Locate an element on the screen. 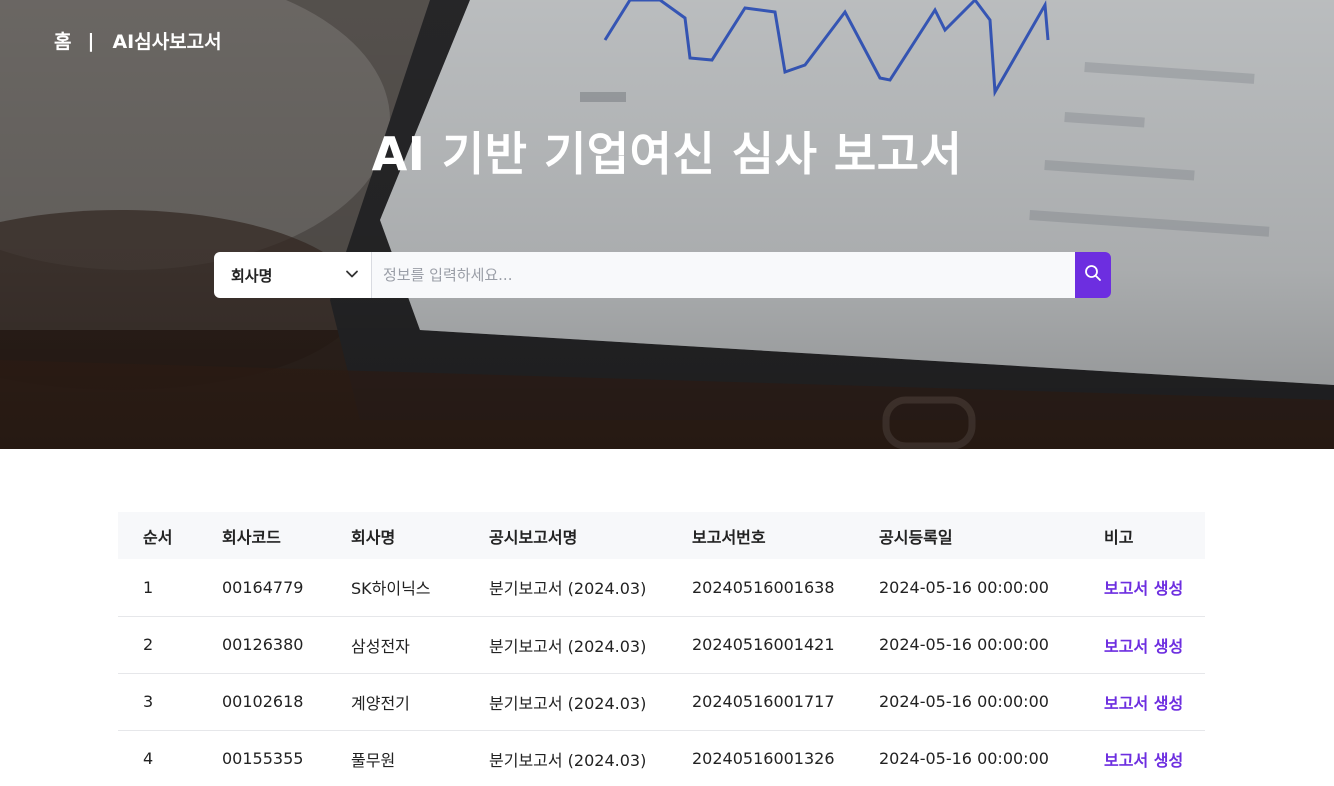  search-bar: 회사명 is located at coordinates (662, 275).